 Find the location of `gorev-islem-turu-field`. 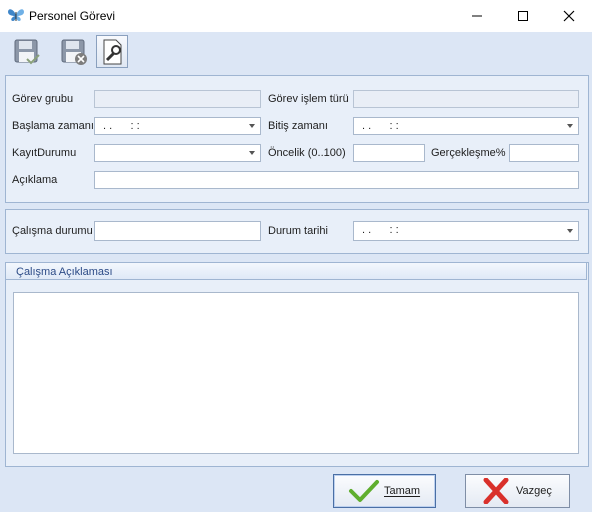

gorev-islem-turu-field is located at coordinates (466, 99).